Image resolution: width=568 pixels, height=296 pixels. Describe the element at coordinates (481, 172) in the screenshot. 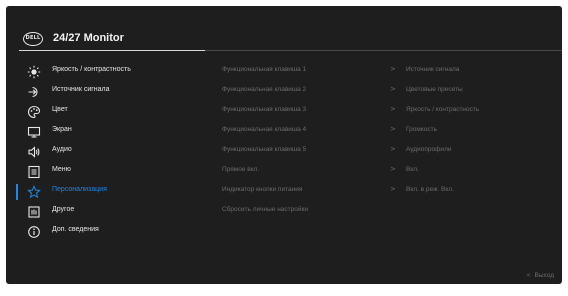

I see `setting-value: Вкл.` at that location.